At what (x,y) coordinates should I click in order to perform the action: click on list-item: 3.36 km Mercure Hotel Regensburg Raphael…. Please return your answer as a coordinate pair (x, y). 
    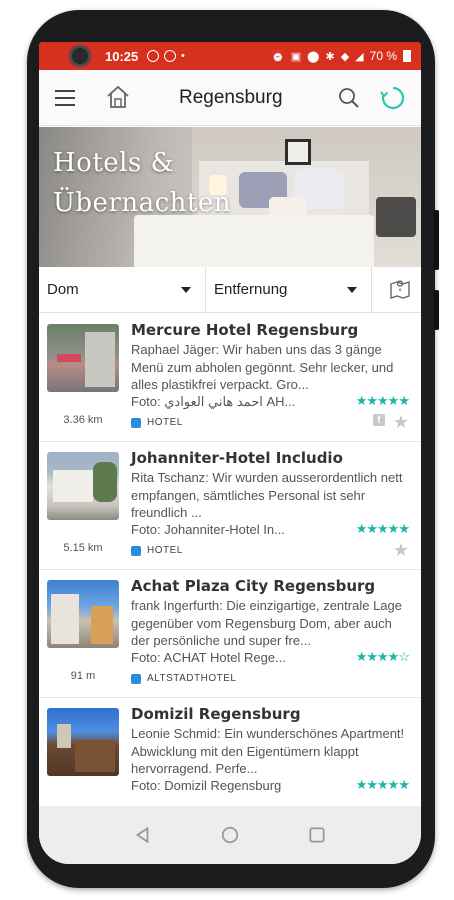
    Looking at the image, I should click on (230, 378).